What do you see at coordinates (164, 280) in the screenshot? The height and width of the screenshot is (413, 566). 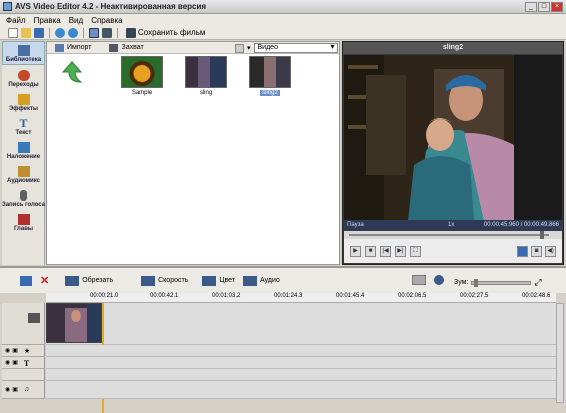 I see `speed-button: Скорость` at bounding box center [164, 280].